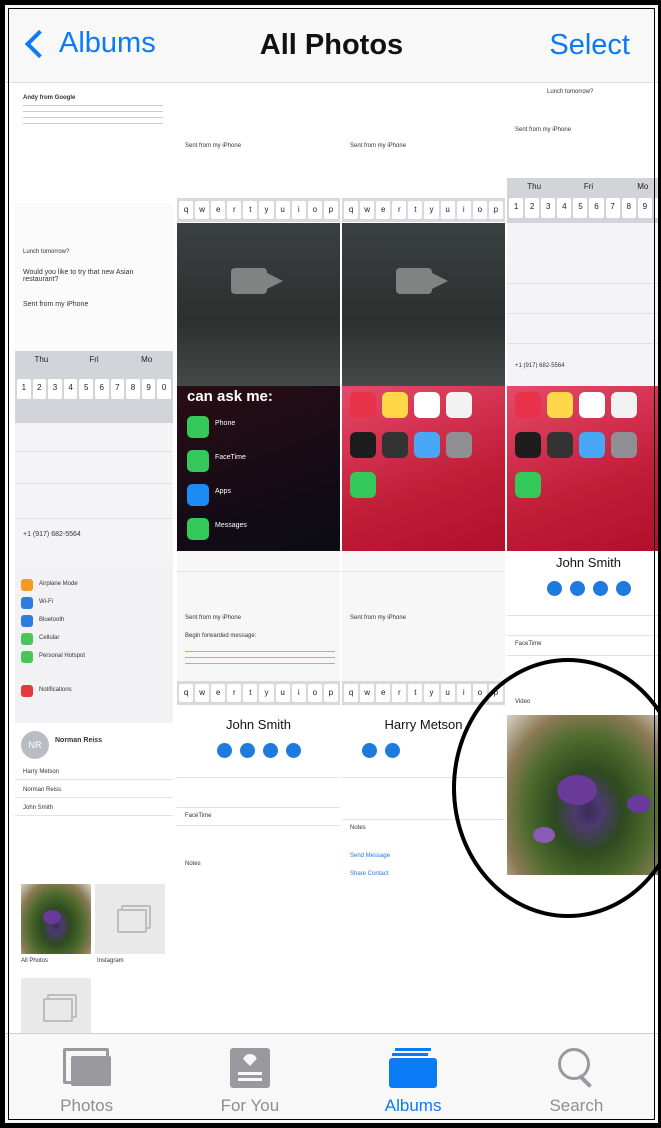 The width and height of the screenshot is (661, 1128). I want to click on number-row: 1234567890, so click(94, 389).